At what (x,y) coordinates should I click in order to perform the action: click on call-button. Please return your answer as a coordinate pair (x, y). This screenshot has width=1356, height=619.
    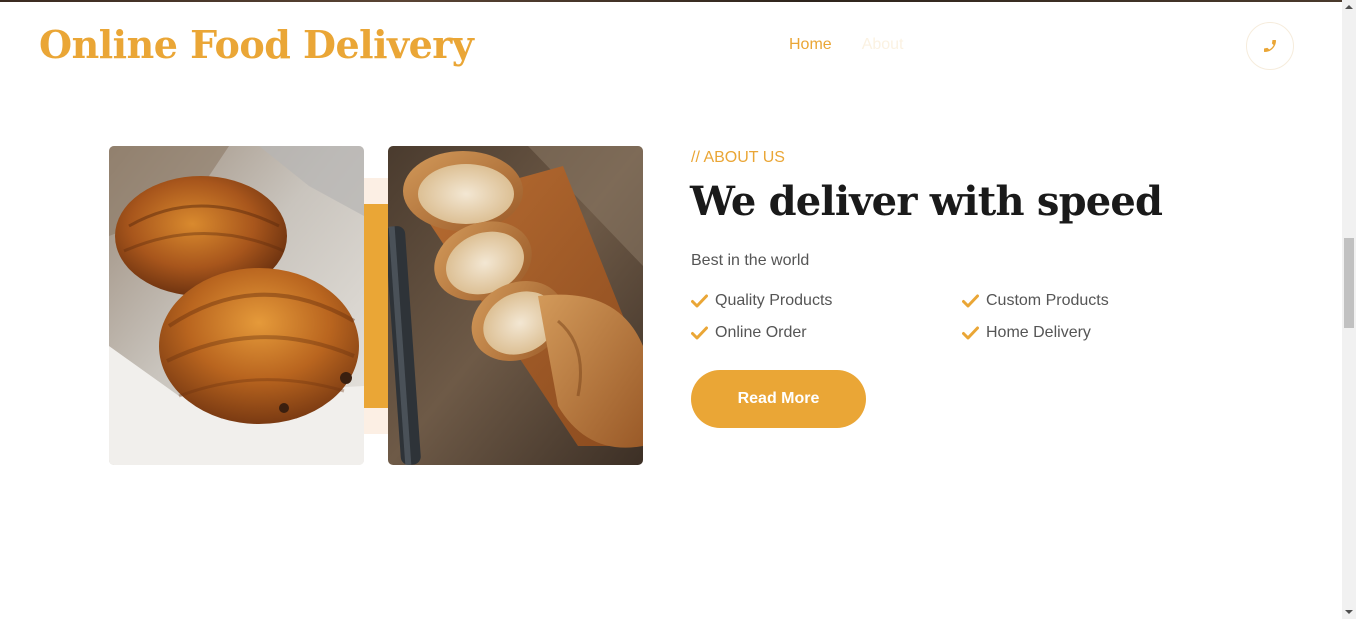
    Looking at the image, I should click on (1270, 46).